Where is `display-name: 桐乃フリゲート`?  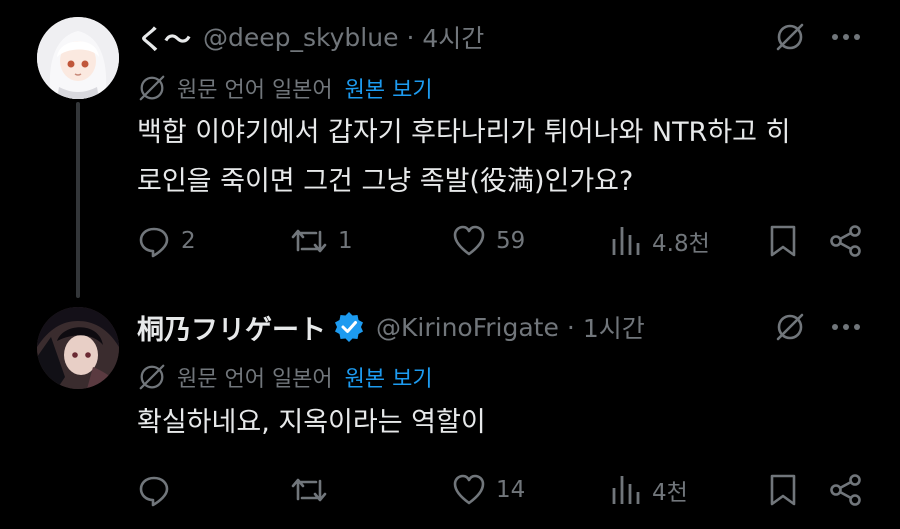
display-name: 桐乃フリゲート is located at coordinates (231, 327).